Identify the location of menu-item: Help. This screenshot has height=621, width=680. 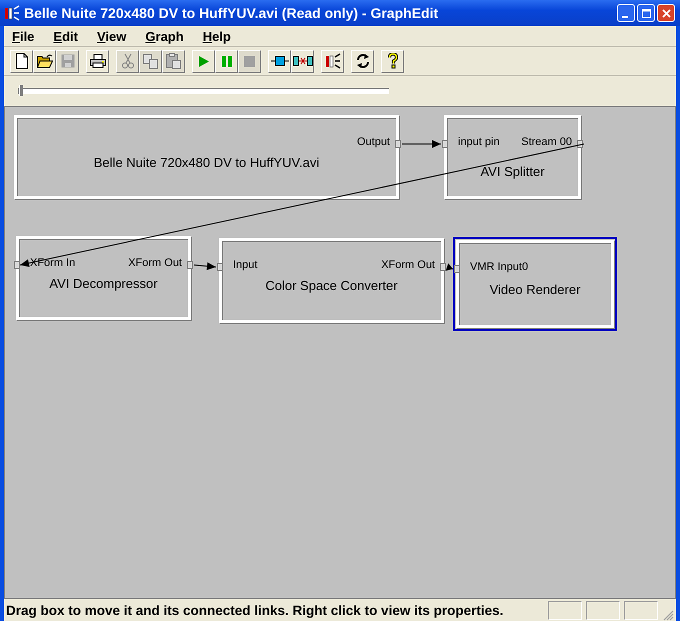
(217, 36).